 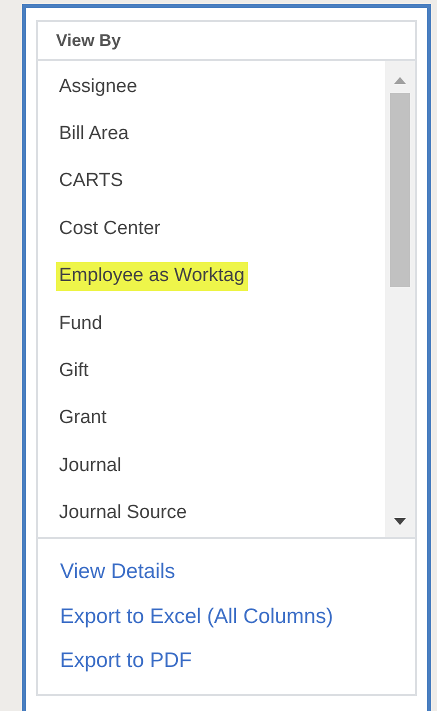 I want to click on list-item: Journal, so click(x=90, y=466).